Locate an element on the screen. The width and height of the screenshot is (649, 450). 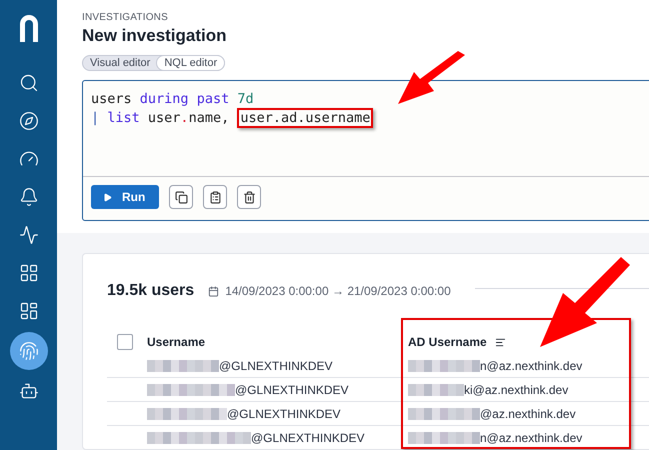
result-count: 19.5k users is located at coordinates (150, 291).